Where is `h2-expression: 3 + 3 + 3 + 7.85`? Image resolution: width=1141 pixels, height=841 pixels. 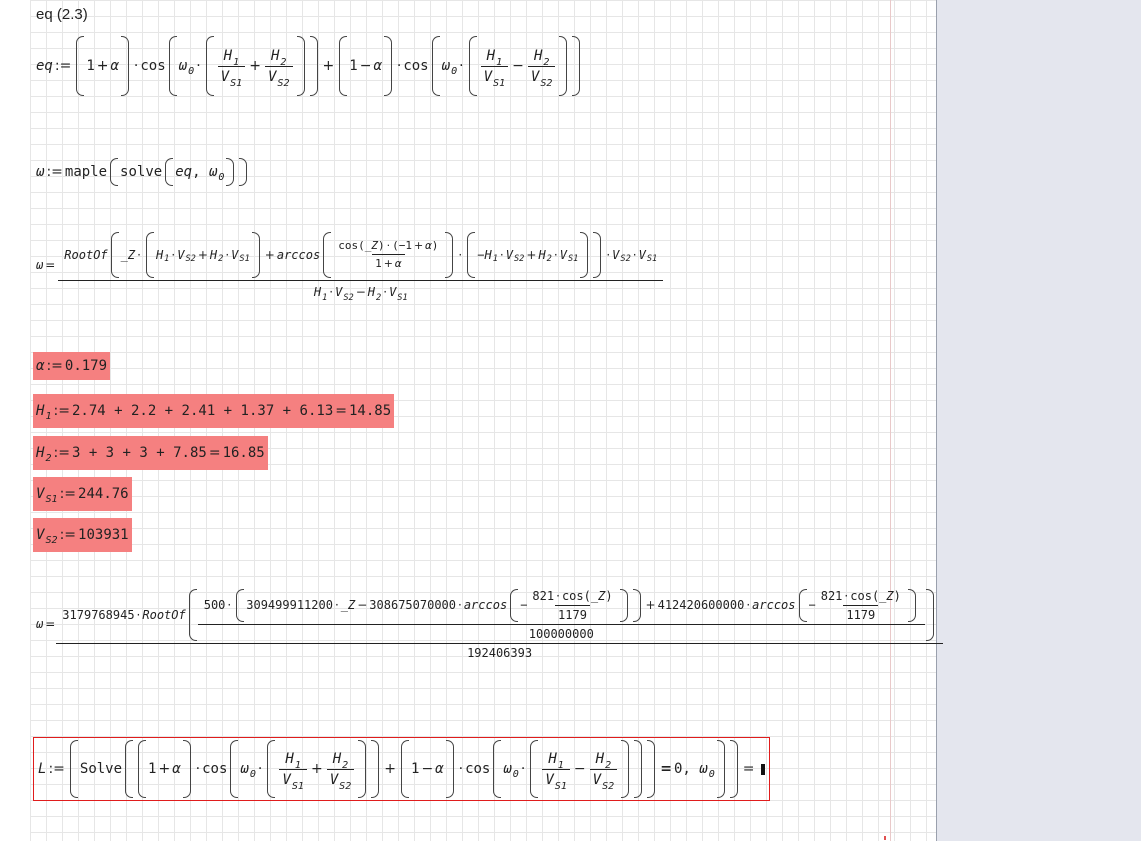 h2-expression: 3 + 3 + 3 + 7.85 is located at coordinates (139, 453).